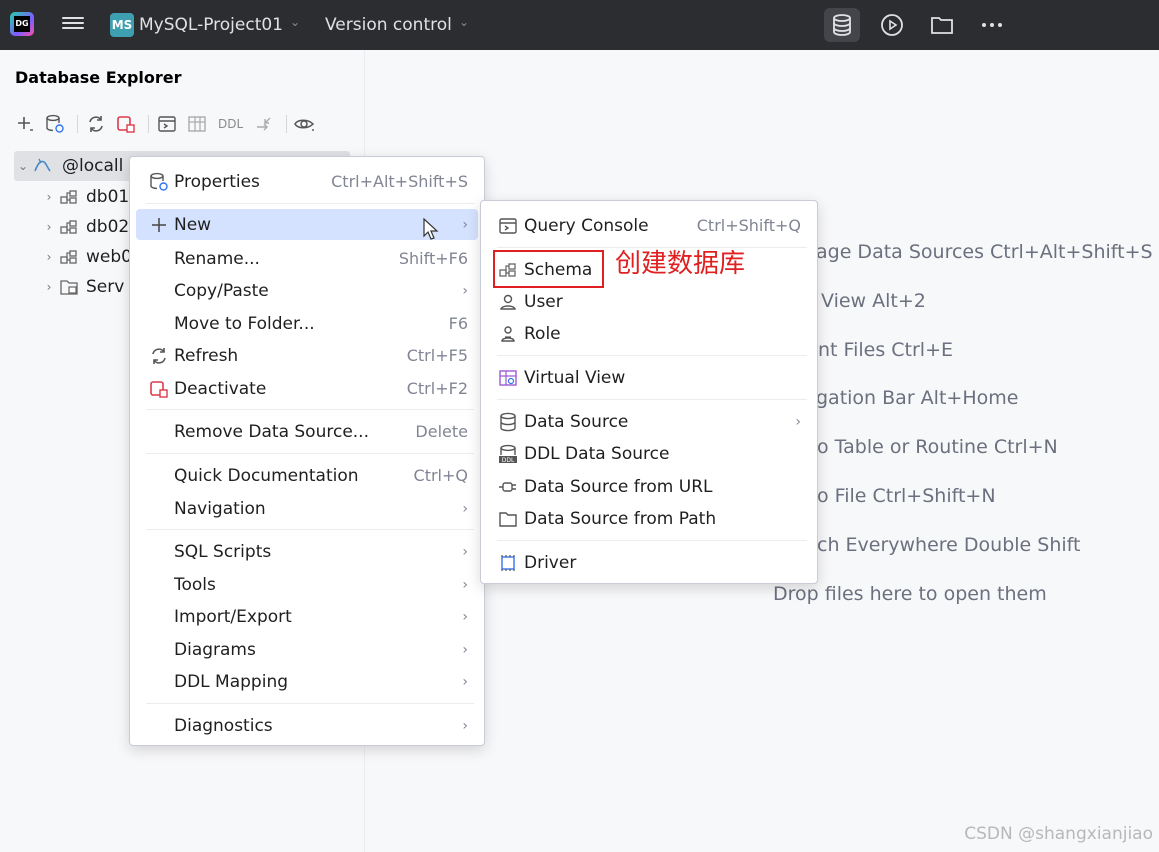 This screenshot has width=1159, height=852. What do you see at coordinates (508, 422) in the screenshot?
I see `datasource-icon` at bounding box center [508, 422].